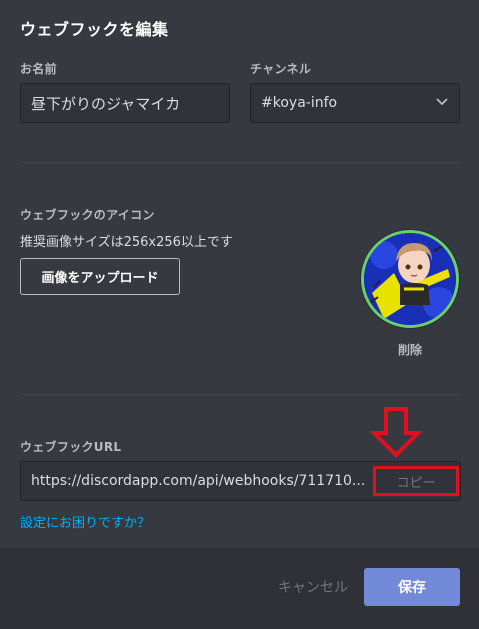 The image size is (479, 629). I want to click on icon-size-hint: 推奨画像サイズは256x256以上です, so click(126, 242).